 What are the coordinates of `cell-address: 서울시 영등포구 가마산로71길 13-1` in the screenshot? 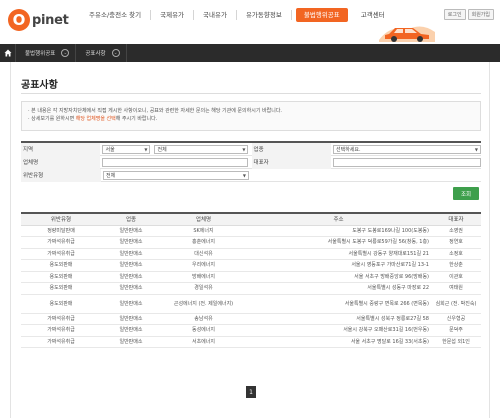 It's located at (338, 265).